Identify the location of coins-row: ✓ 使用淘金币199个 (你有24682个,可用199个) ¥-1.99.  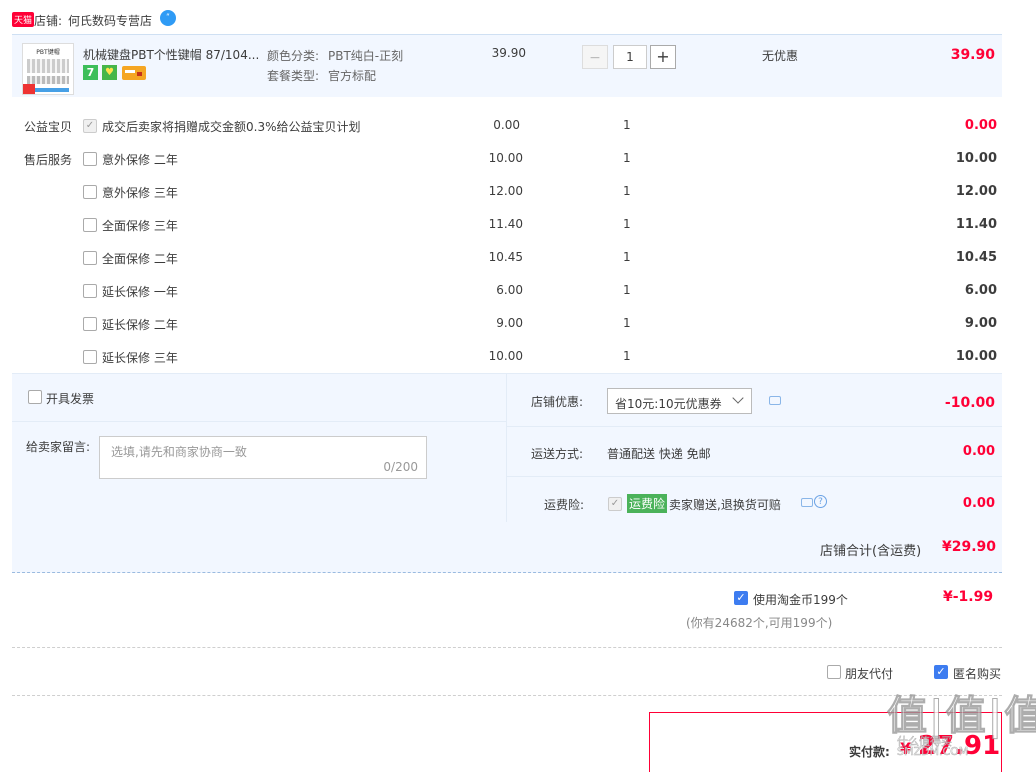
(507, 610).